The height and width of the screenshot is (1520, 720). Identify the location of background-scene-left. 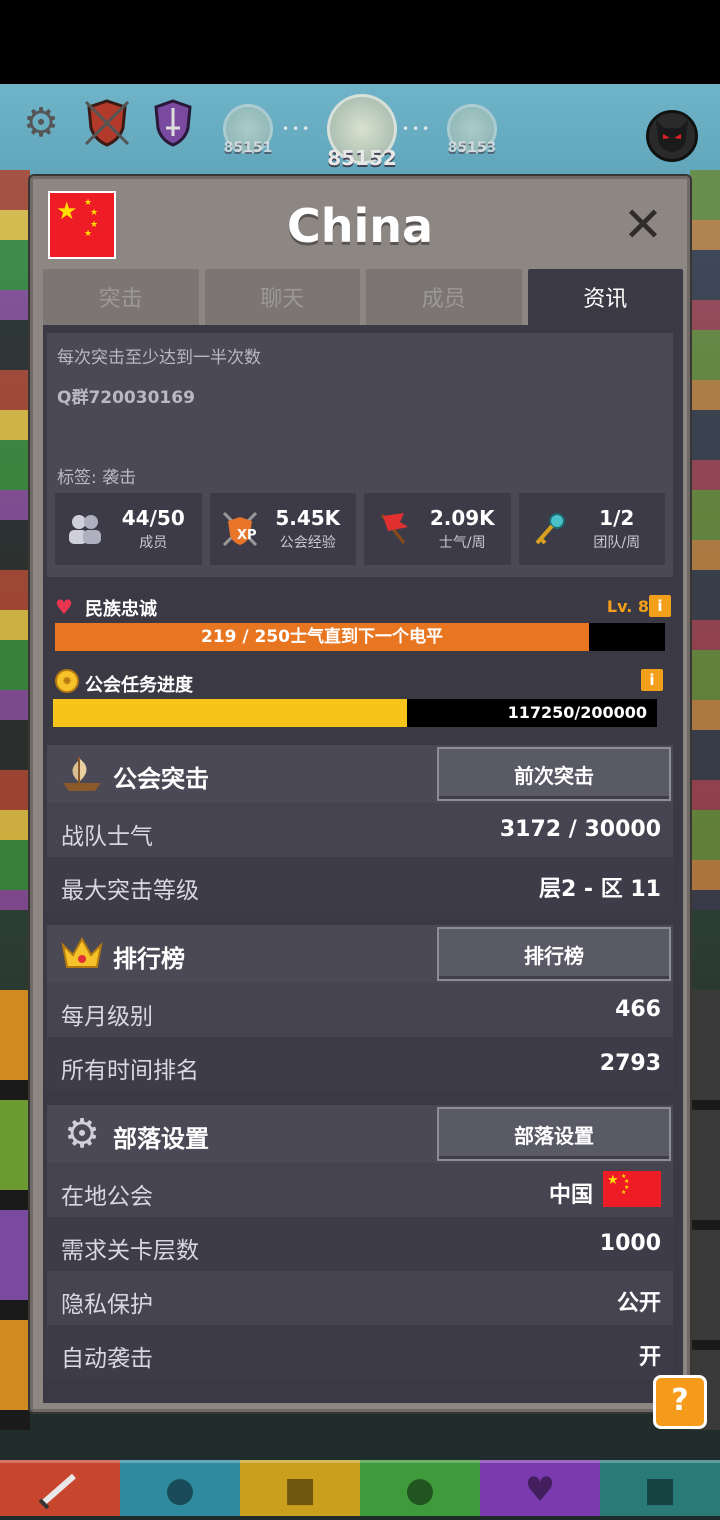
(15, 540).